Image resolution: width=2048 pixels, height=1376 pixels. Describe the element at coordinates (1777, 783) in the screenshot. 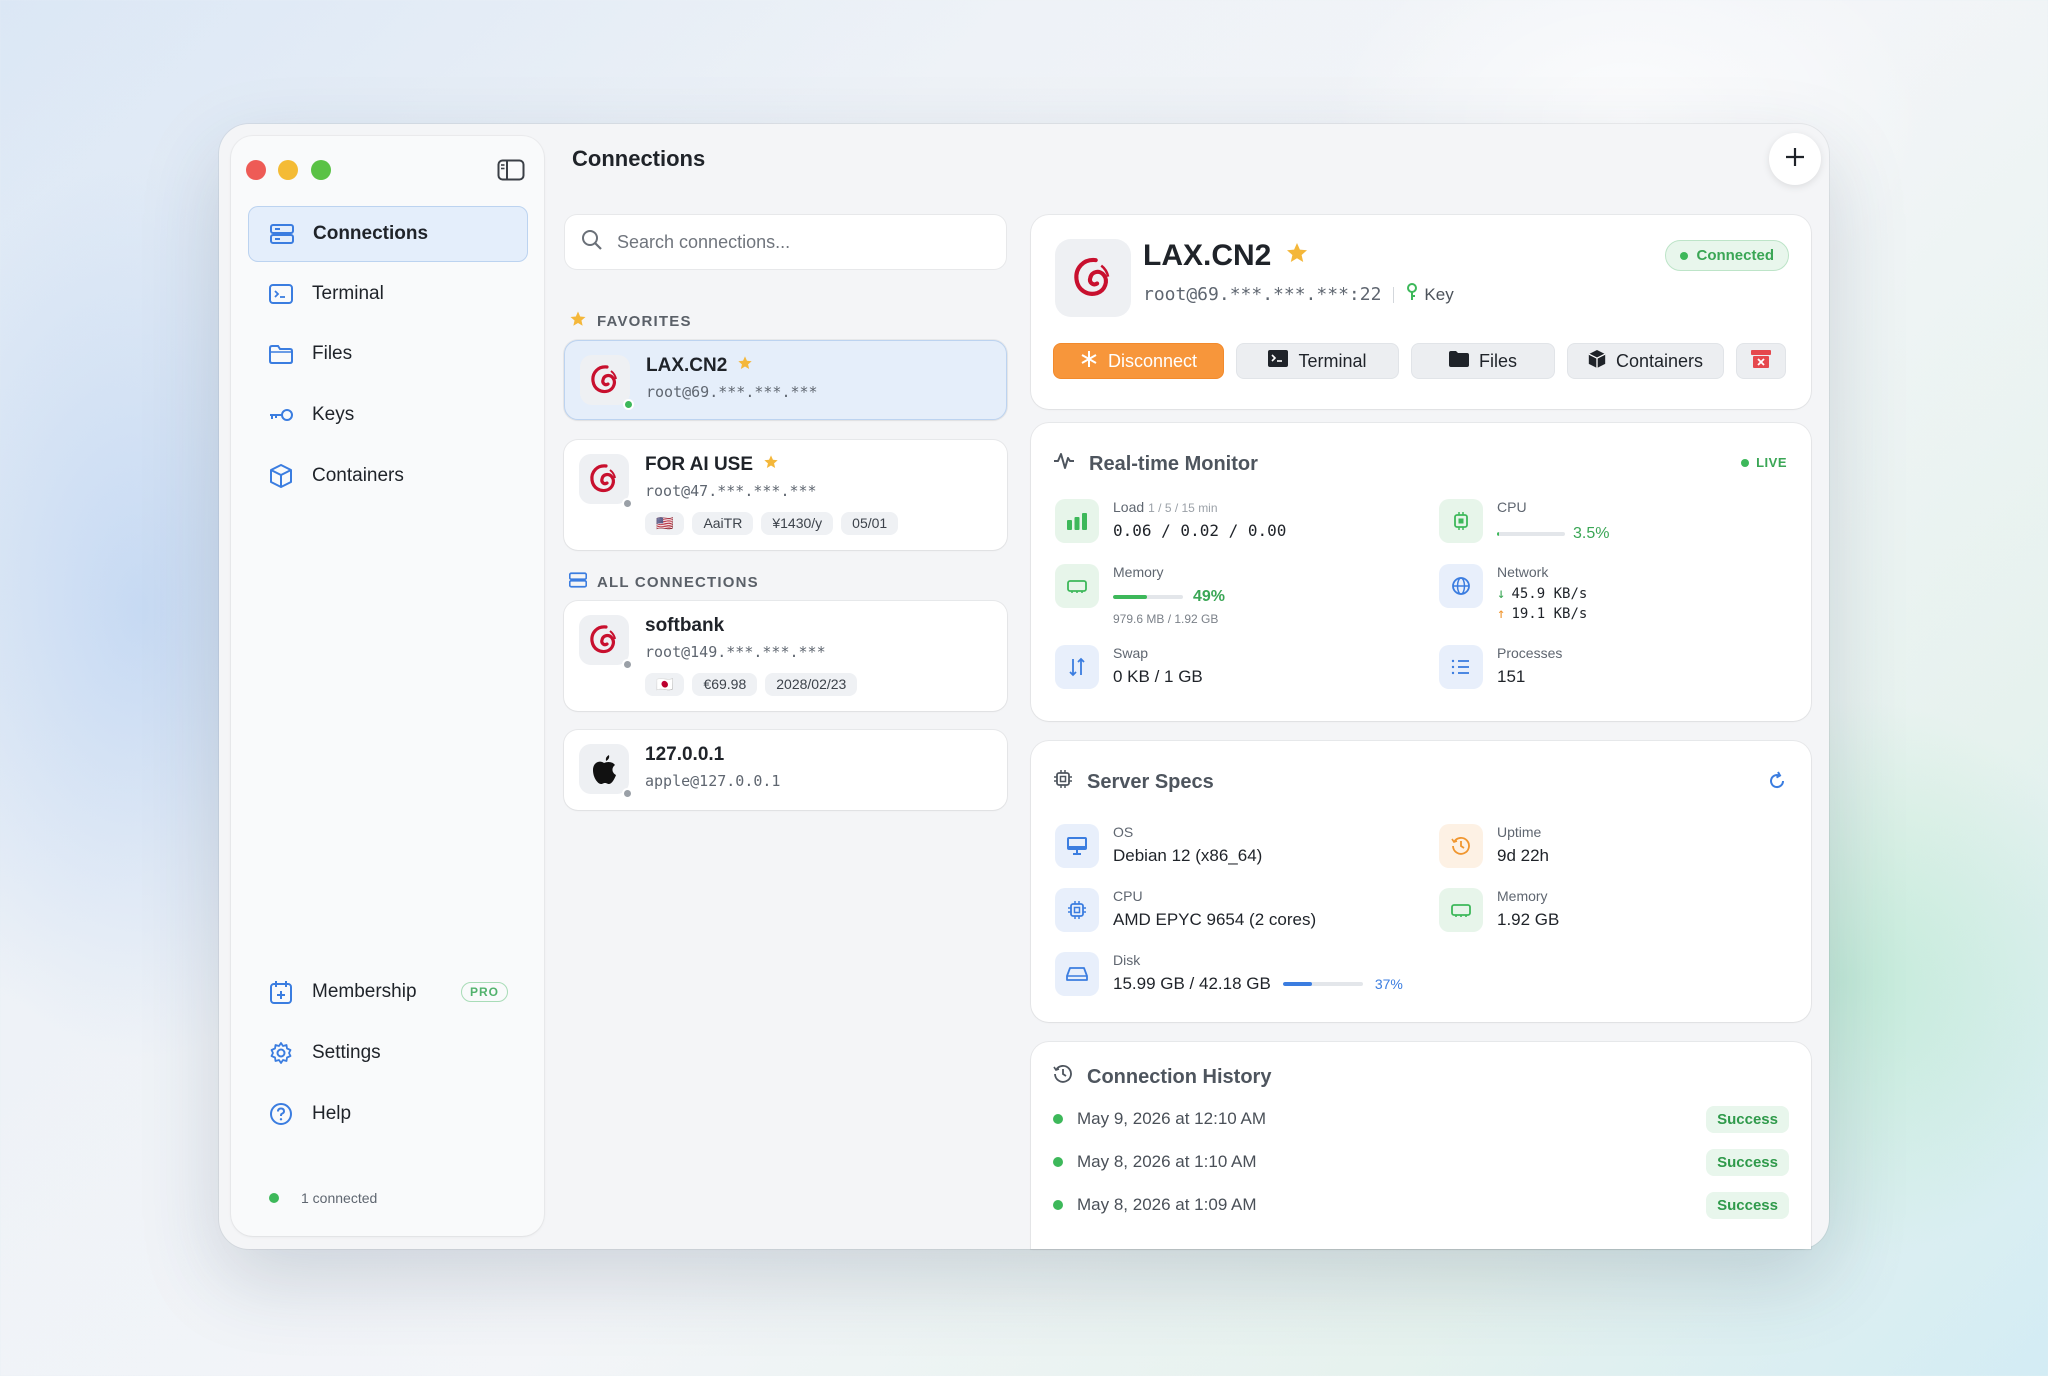

I see `refresh-icon` at that location.